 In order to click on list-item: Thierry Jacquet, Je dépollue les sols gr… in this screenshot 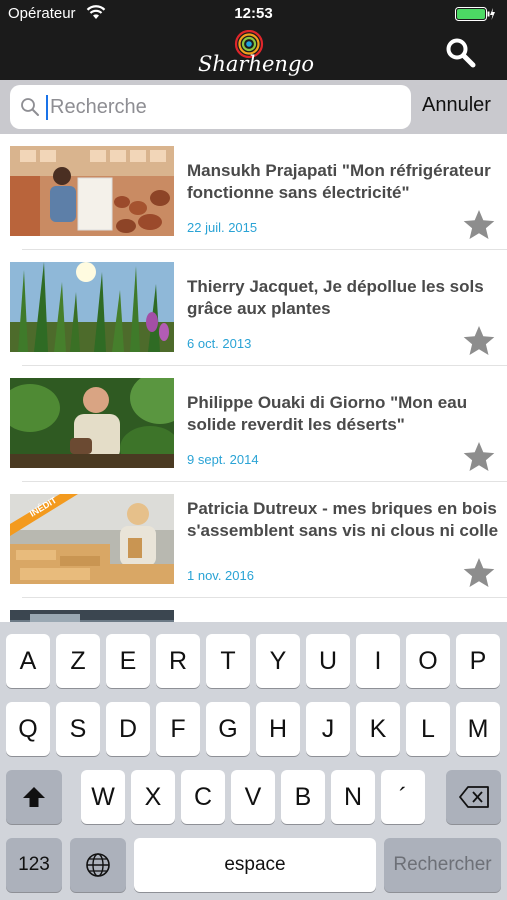, I will do `click(253, 308)`.